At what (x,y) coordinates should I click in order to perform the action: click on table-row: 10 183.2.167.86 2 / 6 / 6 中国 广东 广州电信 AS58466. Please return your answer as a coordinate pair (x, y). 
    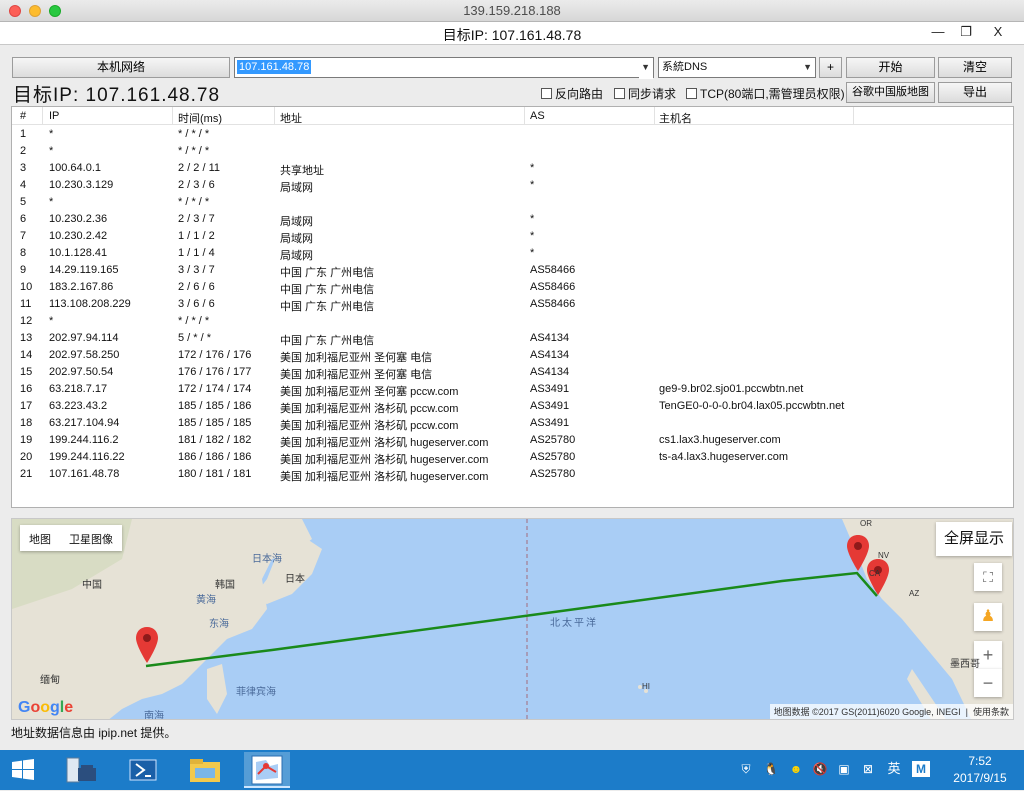
    Looking at the image, I should click on (512, 287).